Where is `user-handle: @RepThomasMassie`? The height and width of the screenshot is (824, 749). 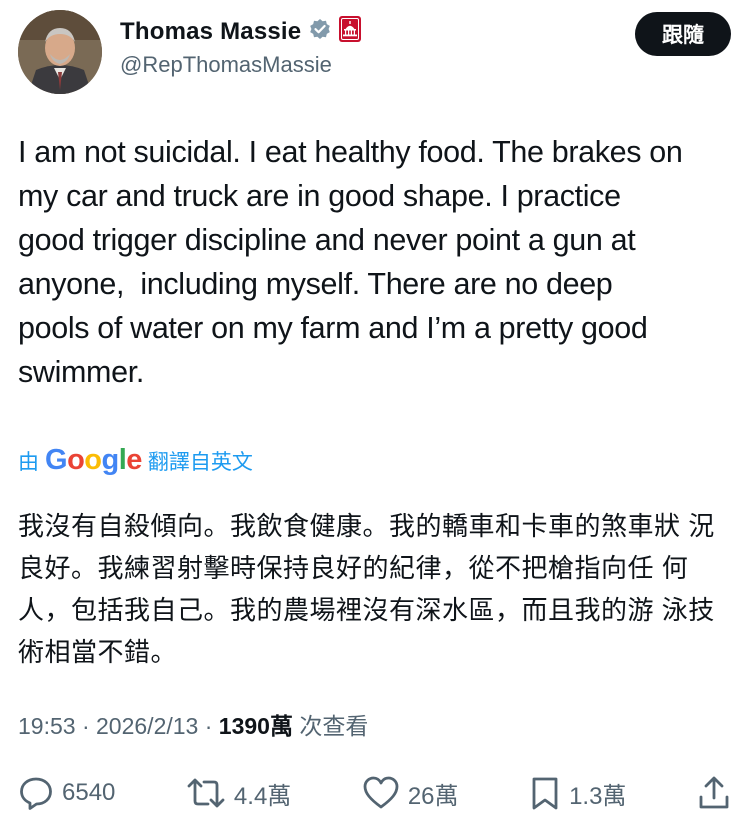 user-handle: @RepThomasMassie is located at coordinates (226, 65).